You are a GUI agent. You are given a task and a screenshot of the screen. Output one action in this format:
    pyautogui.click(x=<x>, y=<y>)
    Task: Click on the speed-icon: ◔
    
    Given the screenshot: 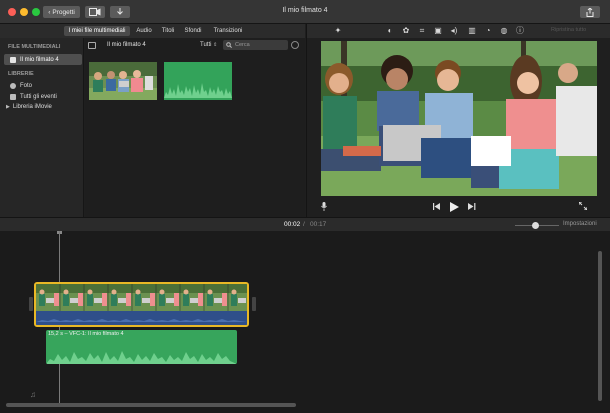 What is the action you would take?
    pyautogui.click(x=488, y=31)
    